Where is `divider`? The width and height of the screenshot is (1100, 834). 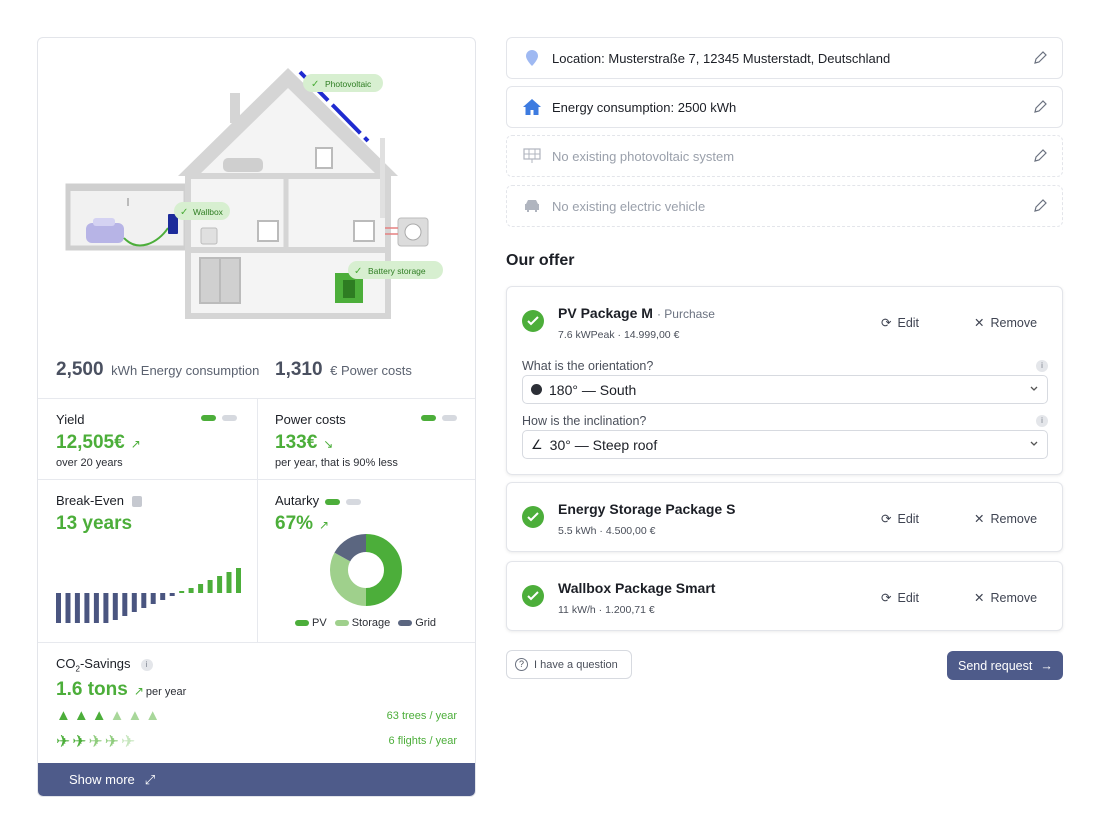 divider is located at coordinates (256, 642).